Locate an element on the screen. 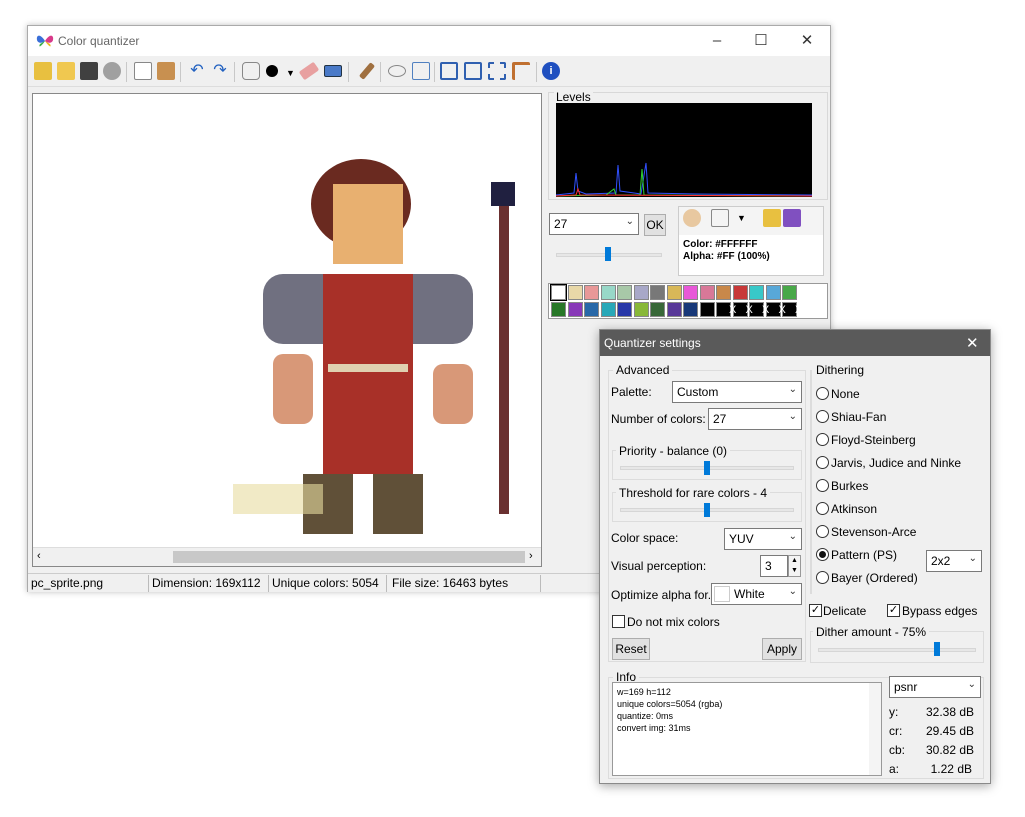 The height and width of the screenshot is (817, 1025). visual-perception-spinner: ▲ ▼ is located at coordinates (794, 566).